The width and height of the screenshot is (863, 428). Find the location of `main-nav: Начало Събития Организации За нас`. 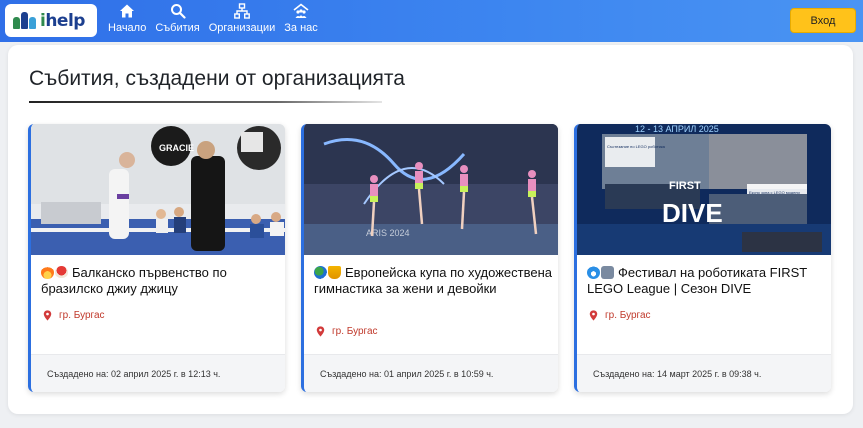

main-nav: Начало Събития Организации За нас is located at coordinates (217, 18).